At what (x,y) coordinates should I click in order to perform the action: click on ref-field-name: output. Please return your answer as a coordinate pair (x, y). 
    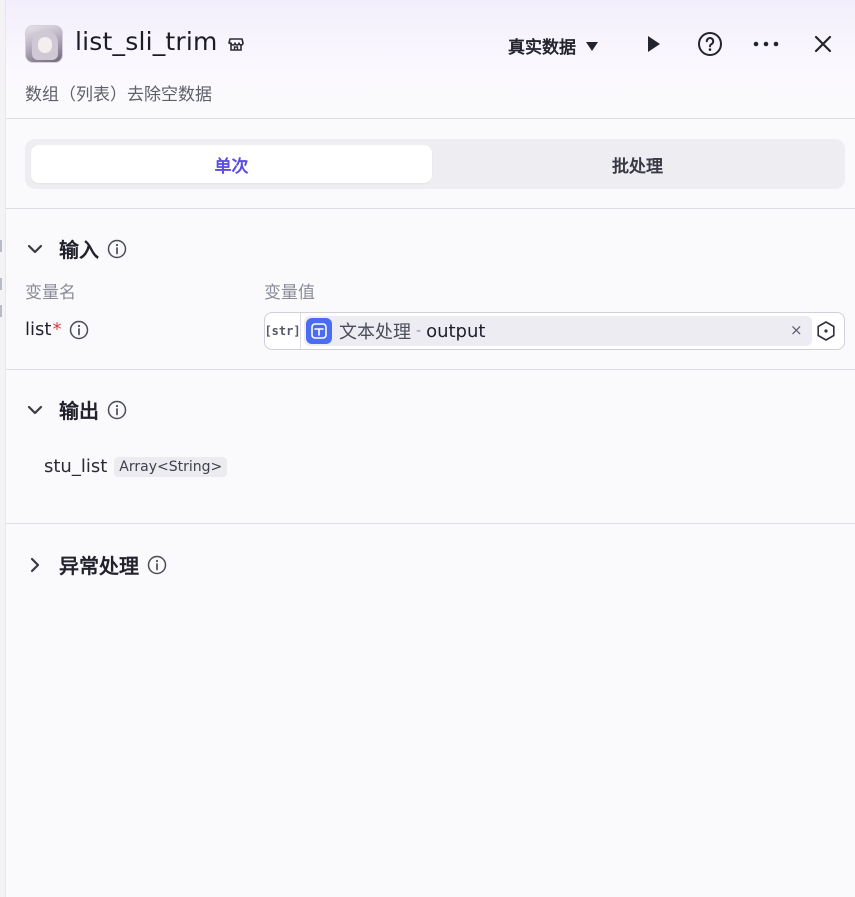
    Looking at the image, I should click on (456, 331).